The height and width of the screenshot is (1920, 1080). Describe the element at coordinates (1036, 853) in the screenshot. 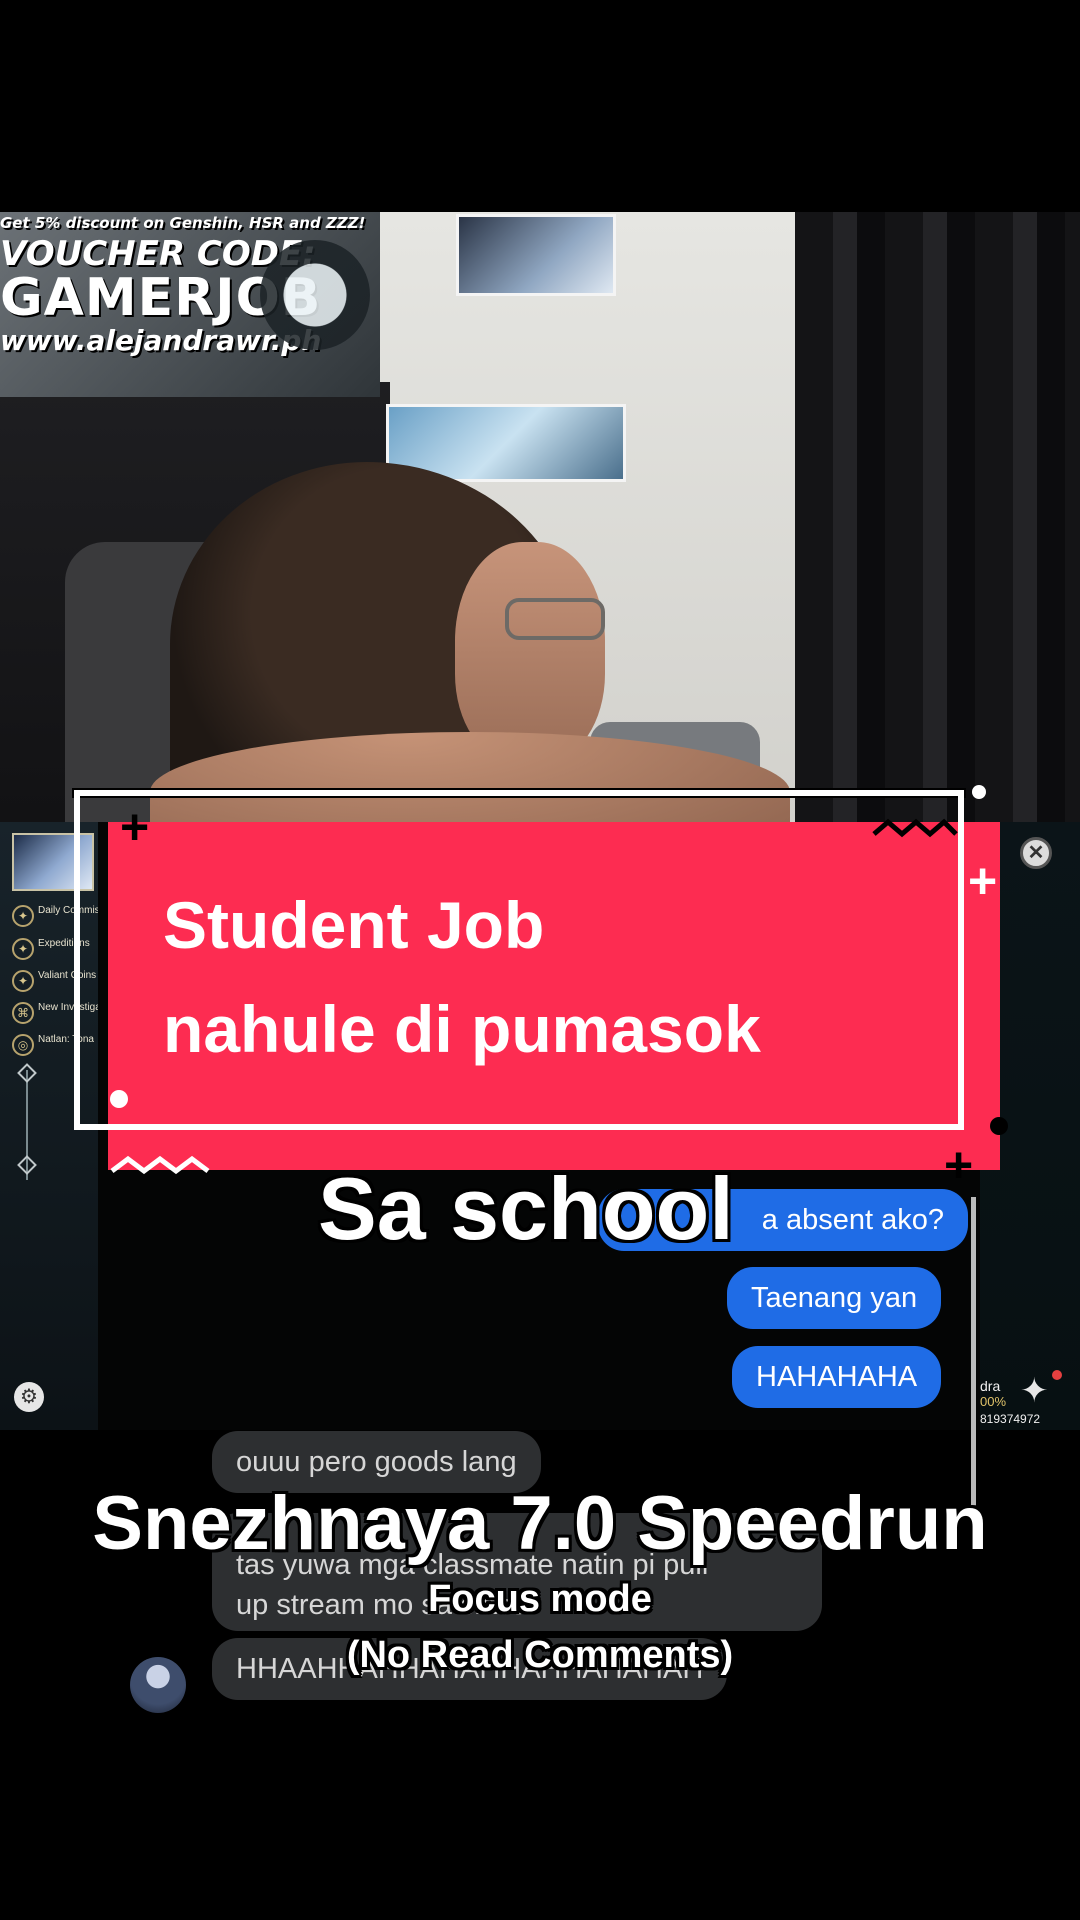

I see `close-icon: ✕` at that location.